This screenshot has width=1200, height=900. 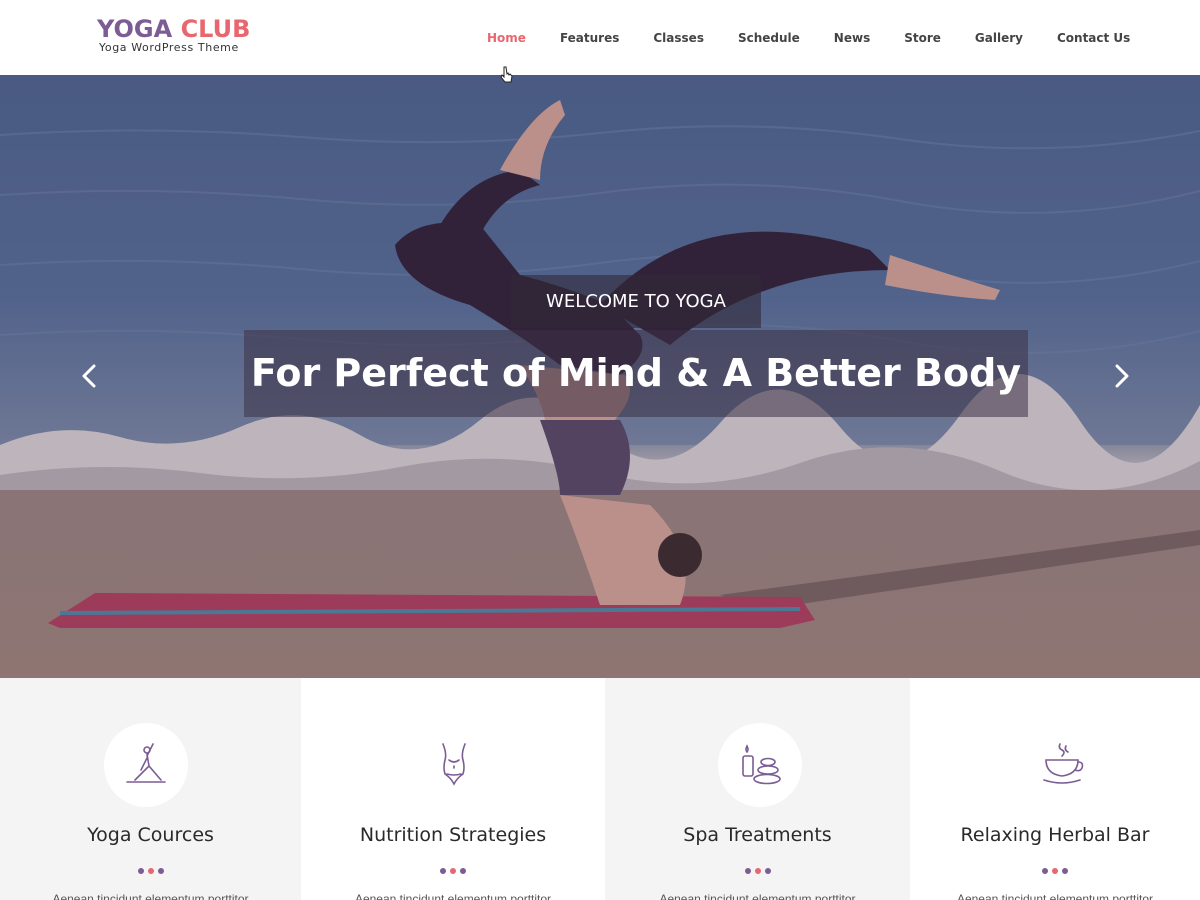 I want to click on slider-next-button, so click(x=1121, y=376).